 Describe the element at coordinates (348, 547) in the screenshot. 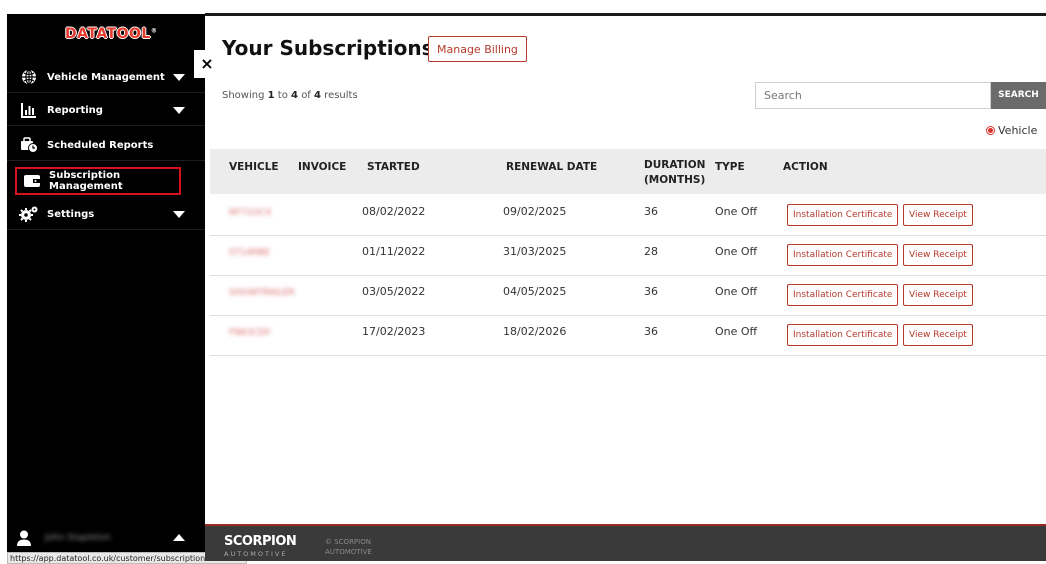

I see `footer-copyright: © SCORPION AUTOMOTIVE` at that location.